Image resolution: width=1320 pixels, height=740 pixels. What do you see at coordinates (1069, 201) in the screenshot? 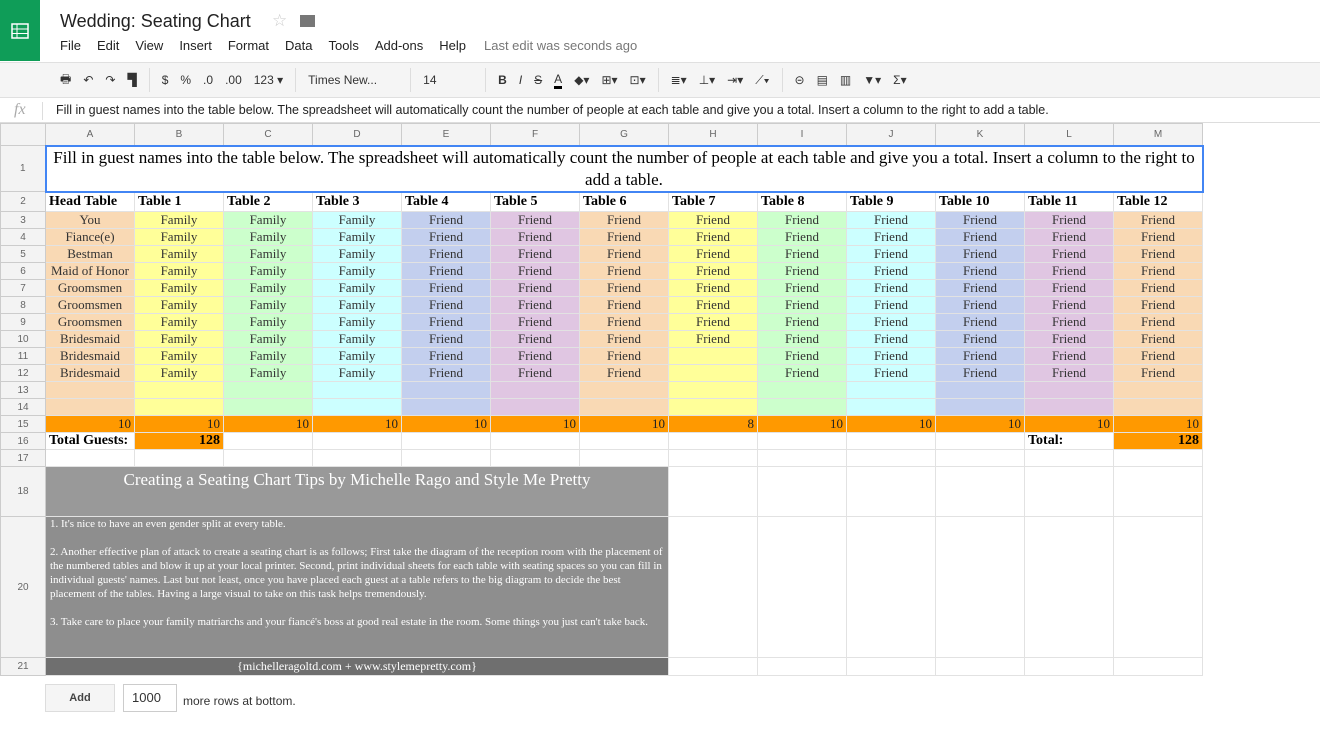
I see `table-header: Table 11` at bounding box center [1069, 201].